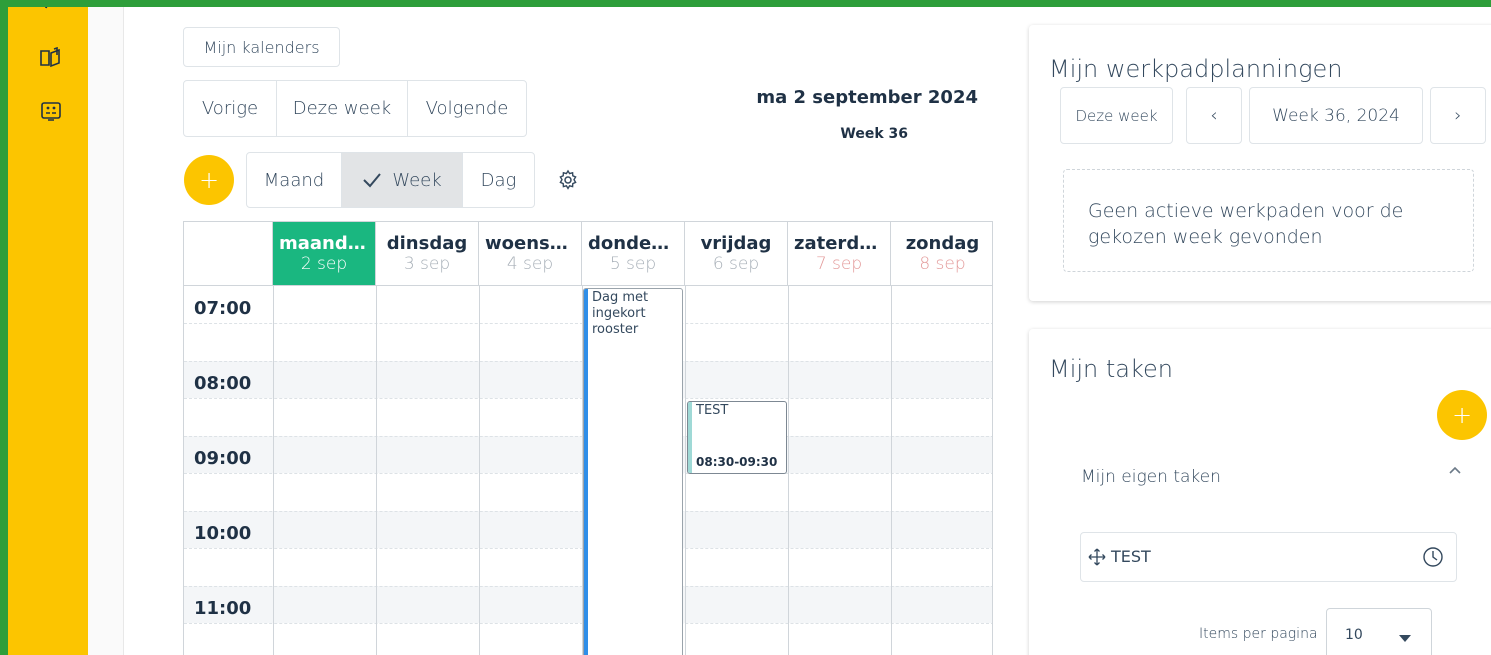  What do you see at coordinates (1354, 635) in the screenshot?
I see `items-per-page-value: 10` at bounding box center [1354, 635].